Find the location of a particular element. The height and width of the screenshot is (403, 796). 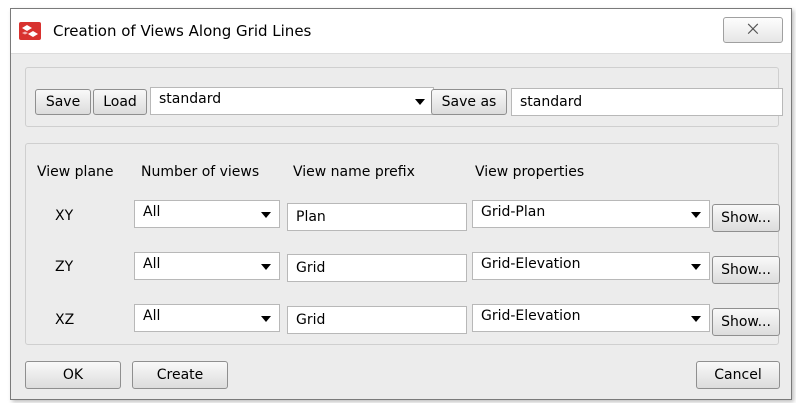

load-button: Load is located at coordinates (120, 102).